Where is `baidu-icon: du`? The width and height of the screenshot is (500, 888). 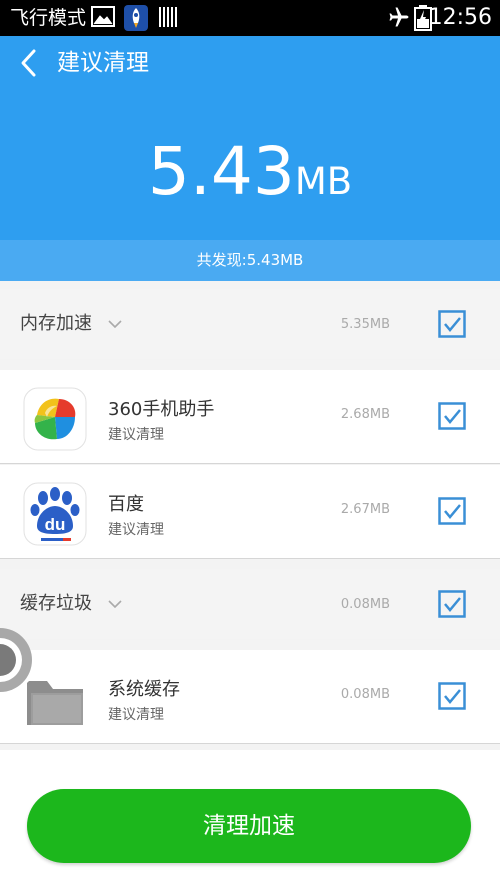
baidu-icon: du is located at coordinates (55, 514).